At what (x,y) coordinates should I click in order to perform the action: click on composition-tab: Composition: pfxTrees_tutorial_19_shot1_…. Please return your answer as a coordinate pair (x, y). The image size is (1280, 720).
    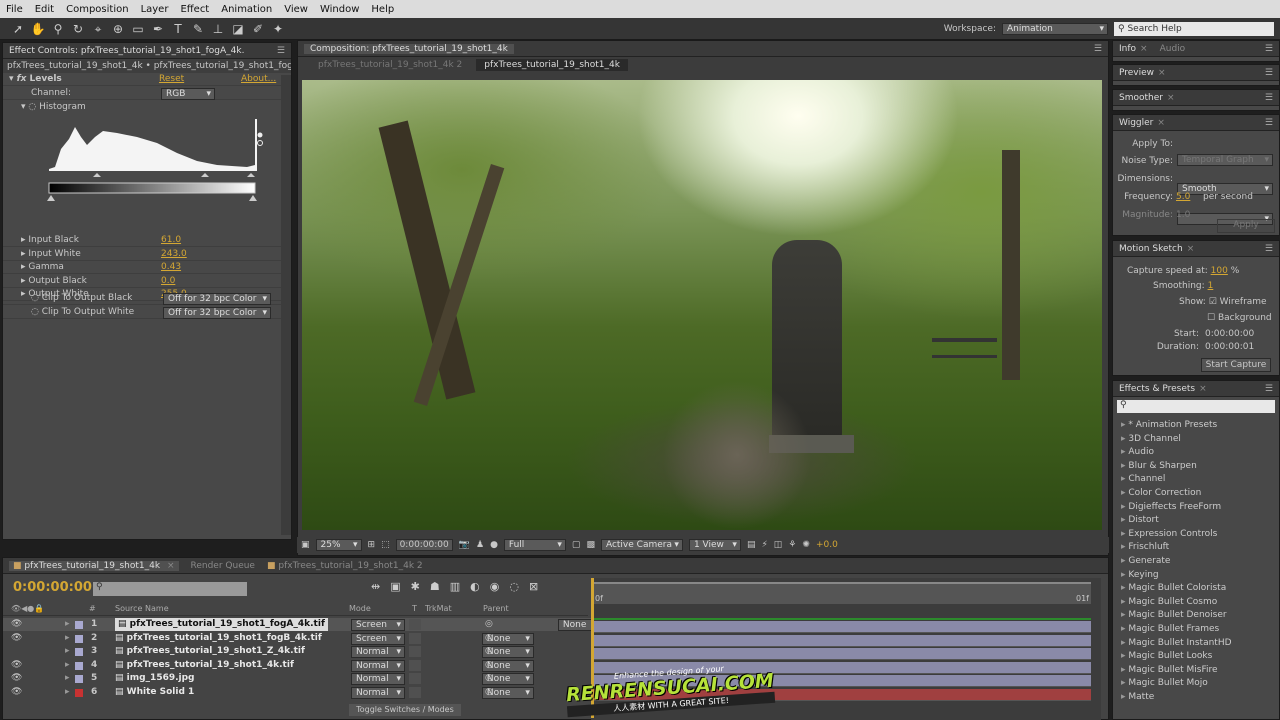
    Looking at the image, I should click on (703, 49).